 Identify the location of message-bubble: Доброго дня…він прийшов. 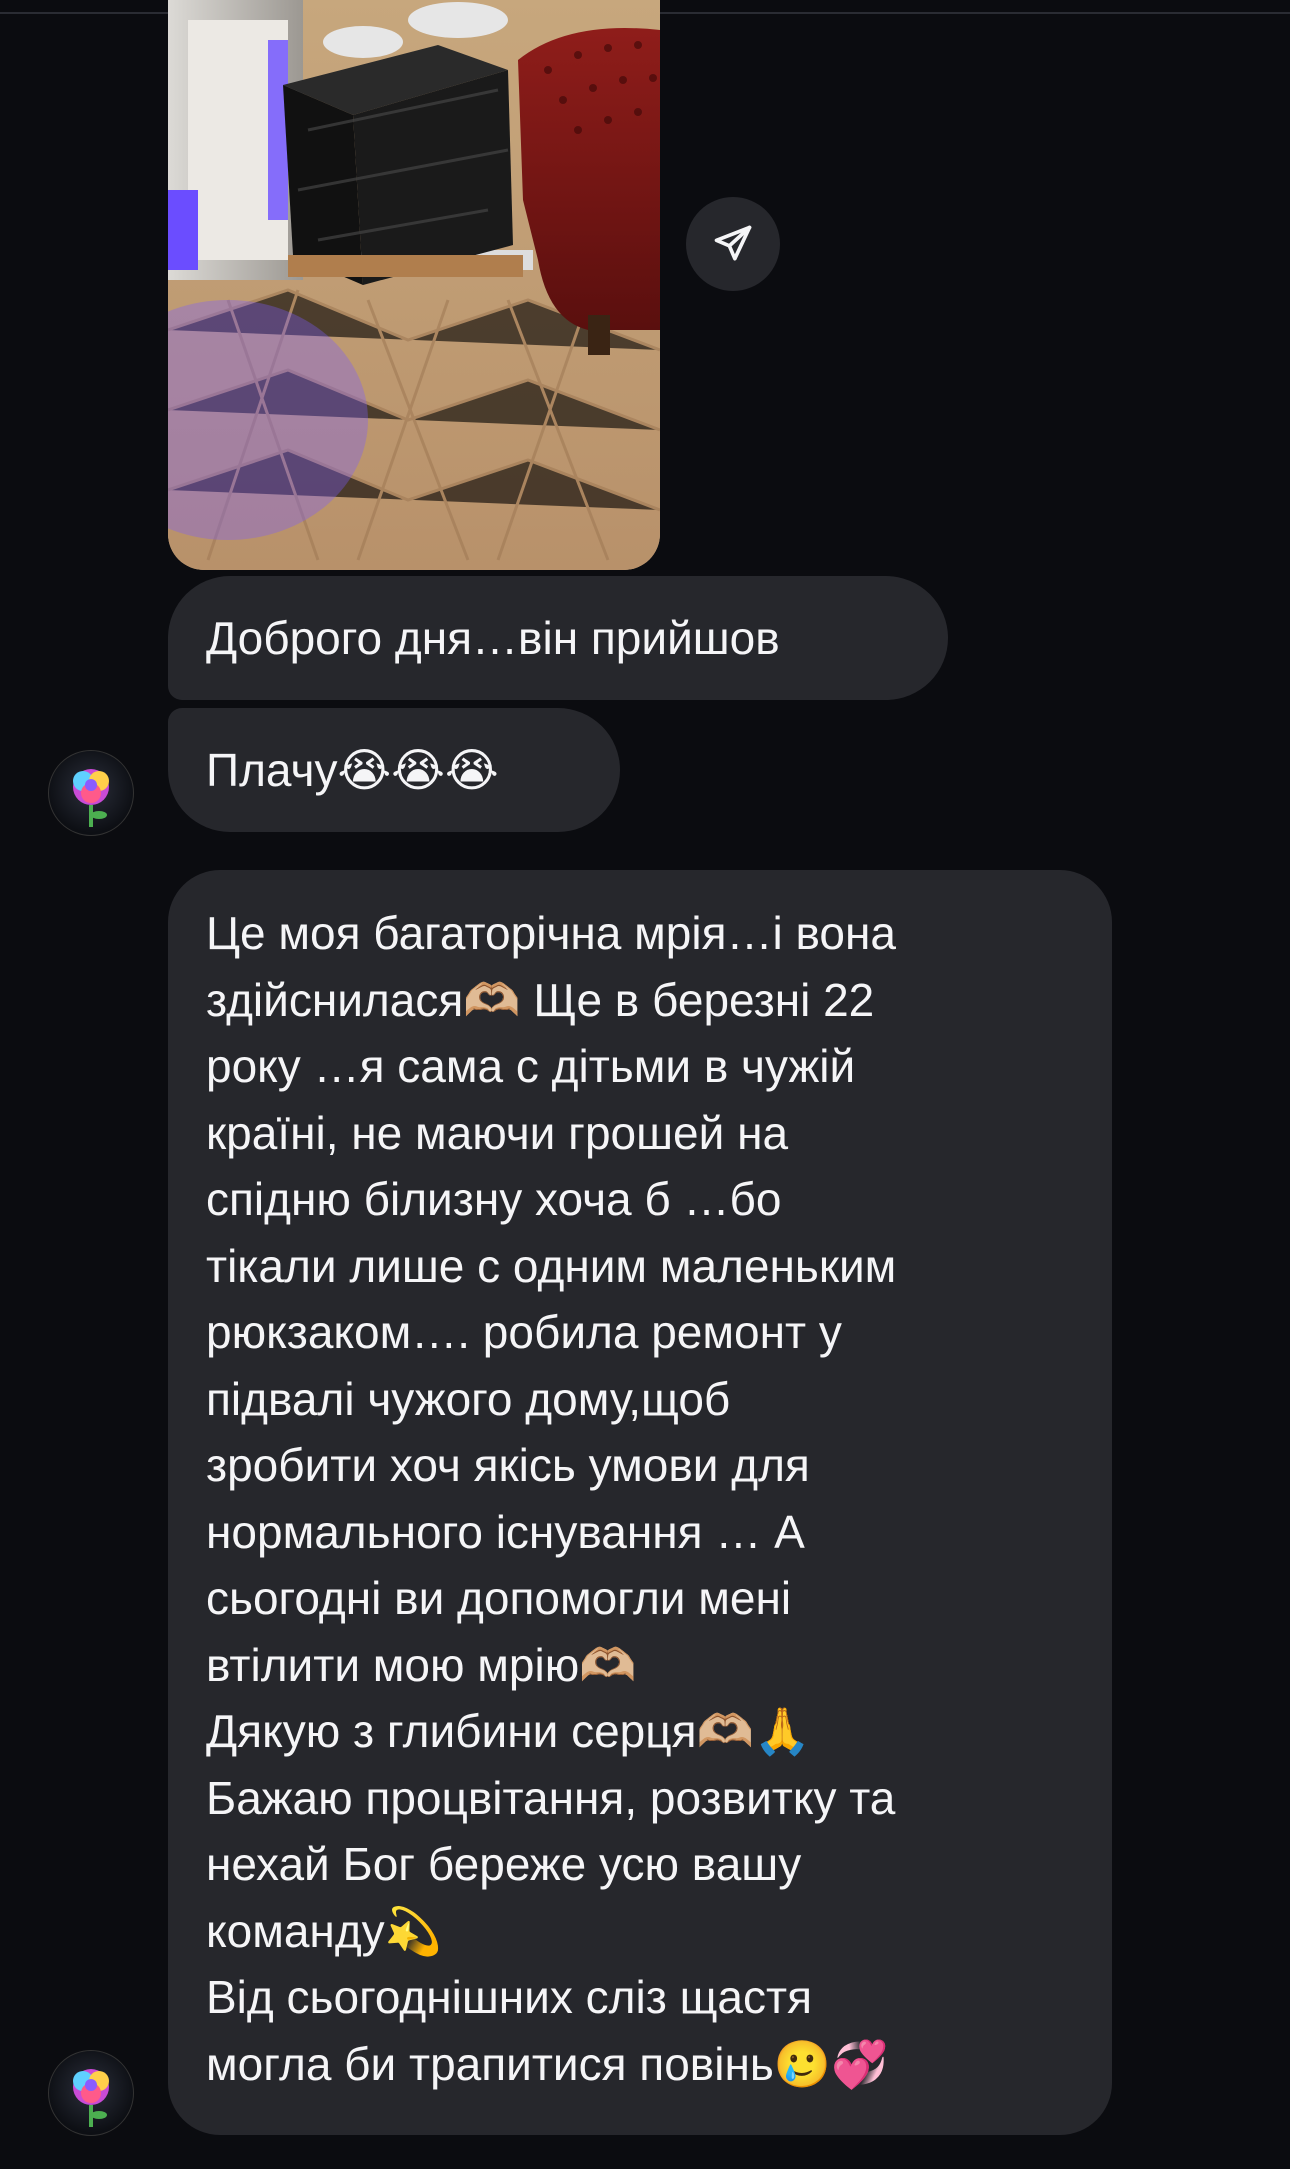
(558, 638).